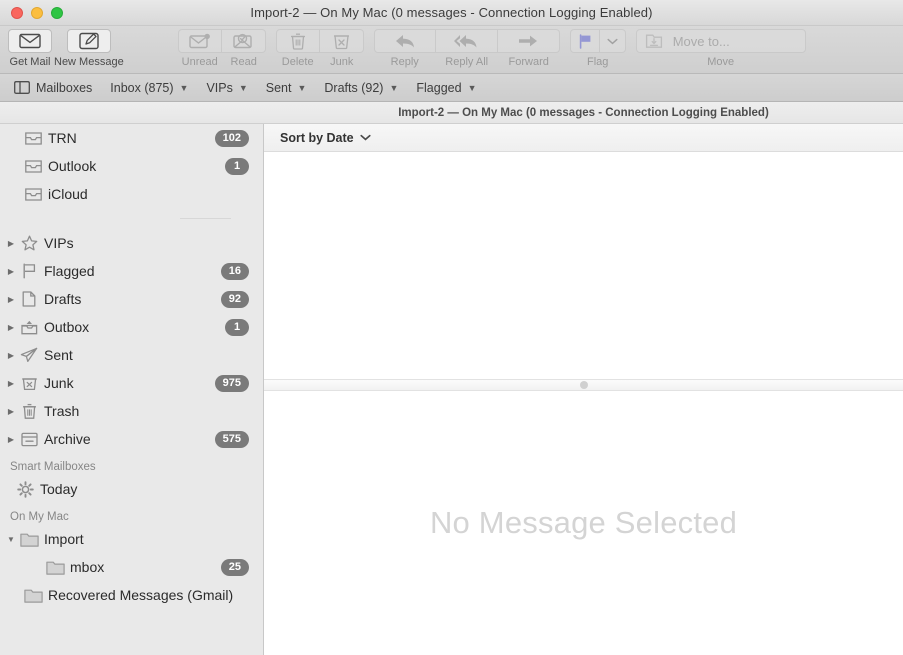  Describe the element at coordinates (89, 47) in the screenshot. I see `new-message-button: New Message` at that location.